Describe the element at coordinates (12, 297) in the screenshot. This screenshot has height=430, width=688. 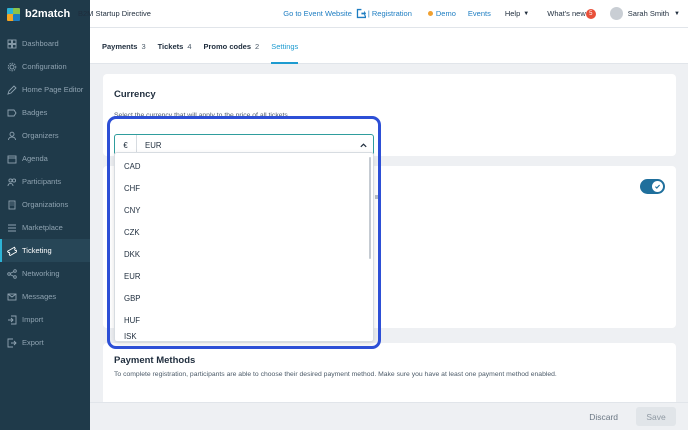
I see `mail-icon` at that location.